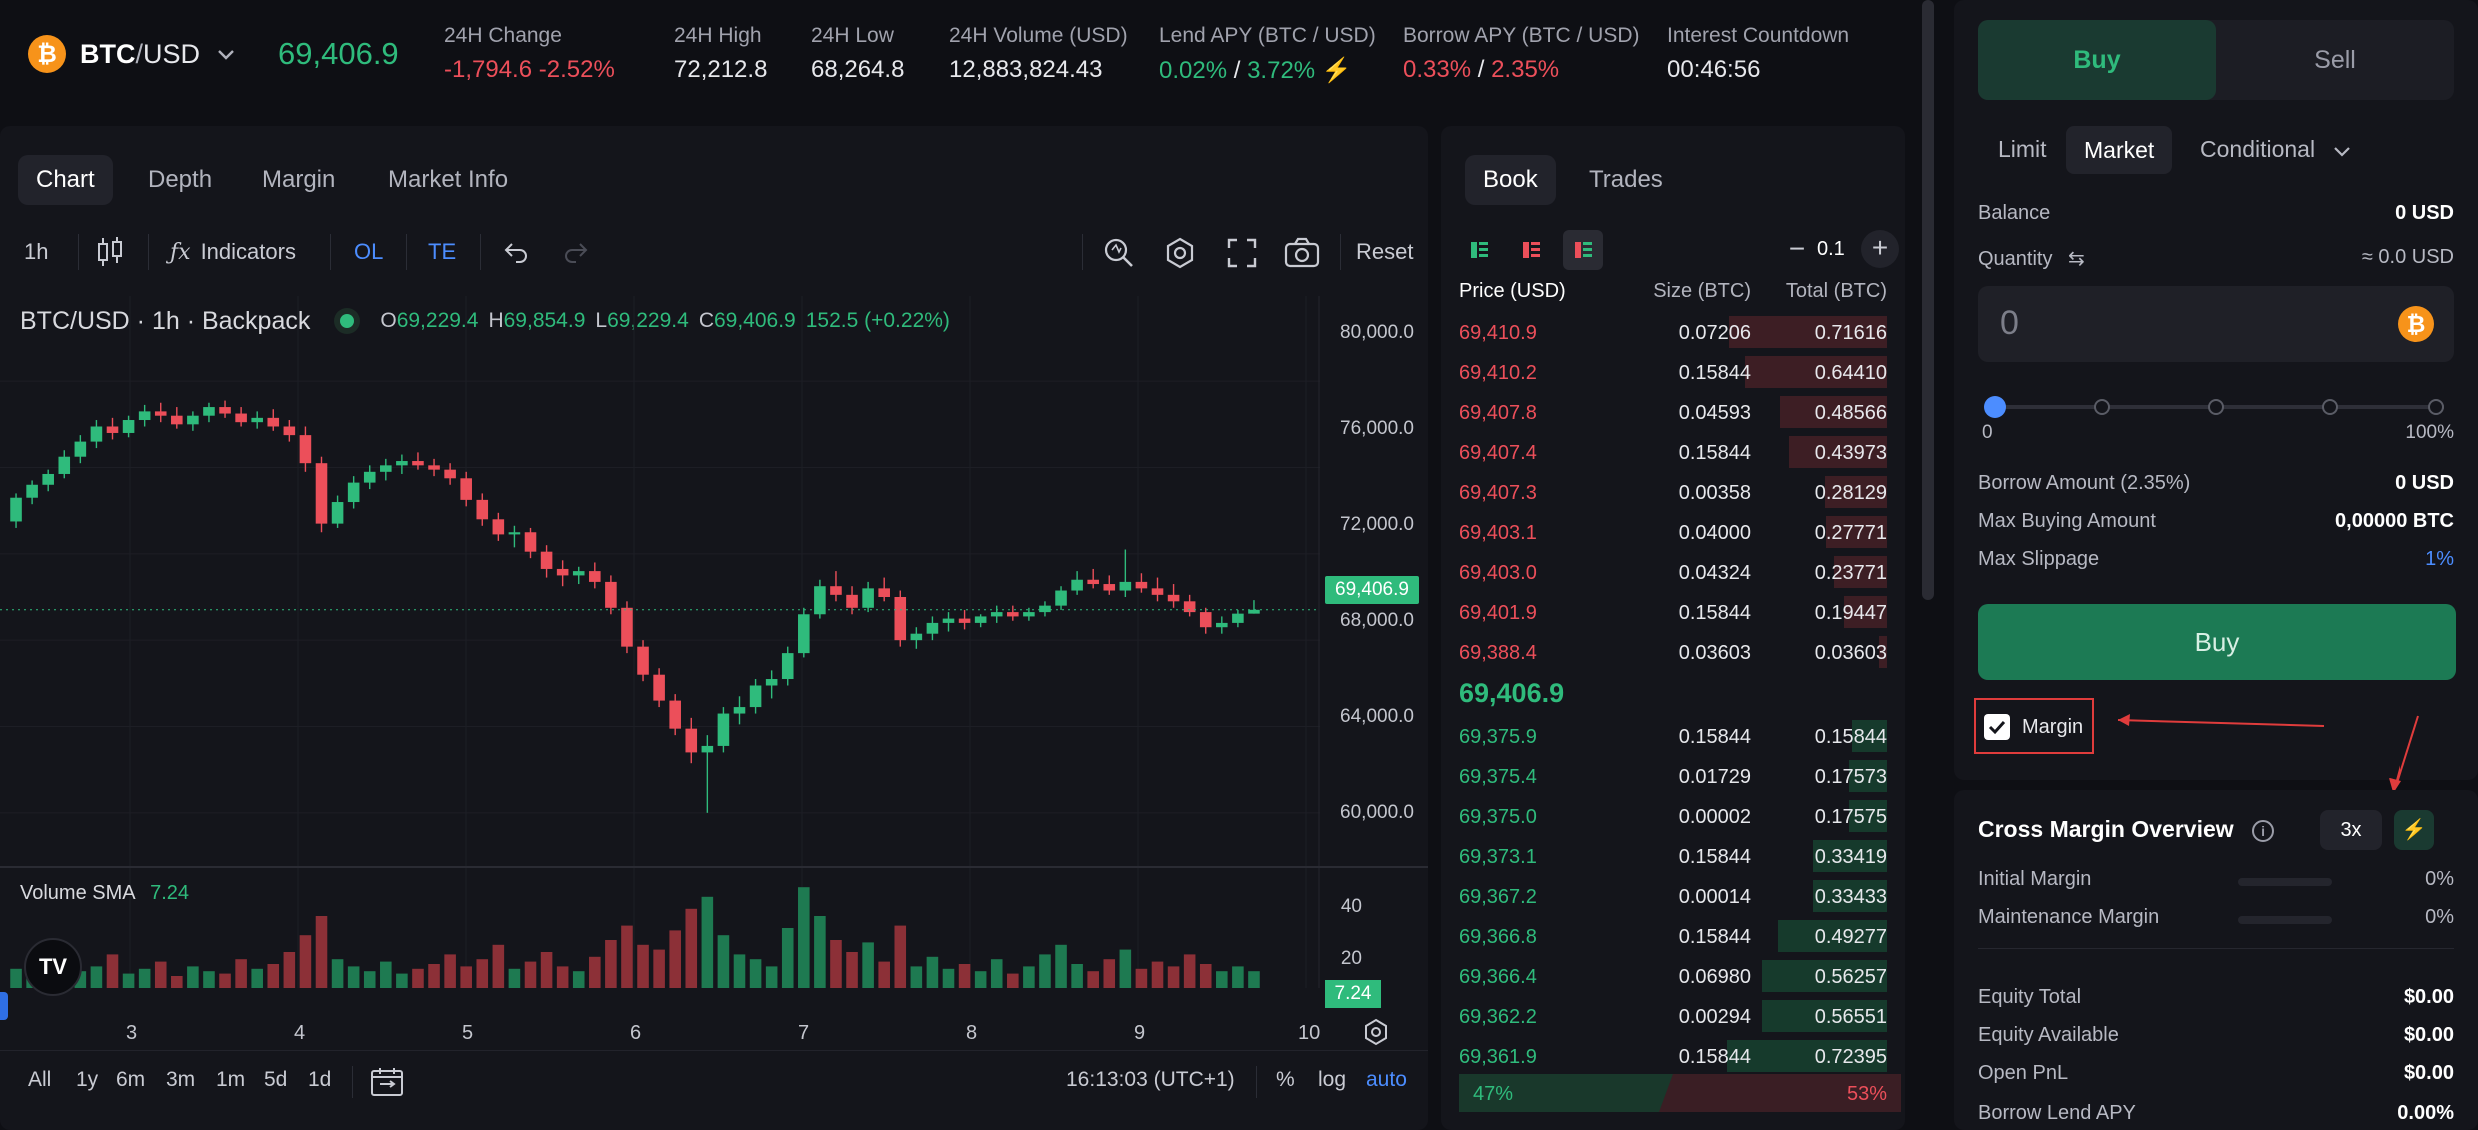  What do you see at coordinates (1997, 727) in the screenshot?
I see `margin-checkbox` at bounding box center [1997, 727].